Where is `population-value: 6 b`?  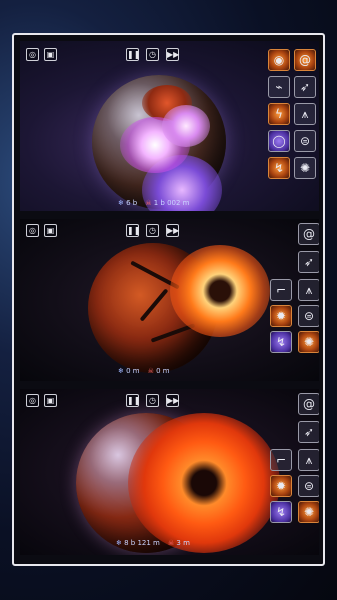 population-value: 6 b is located at coordinates (132, 203).